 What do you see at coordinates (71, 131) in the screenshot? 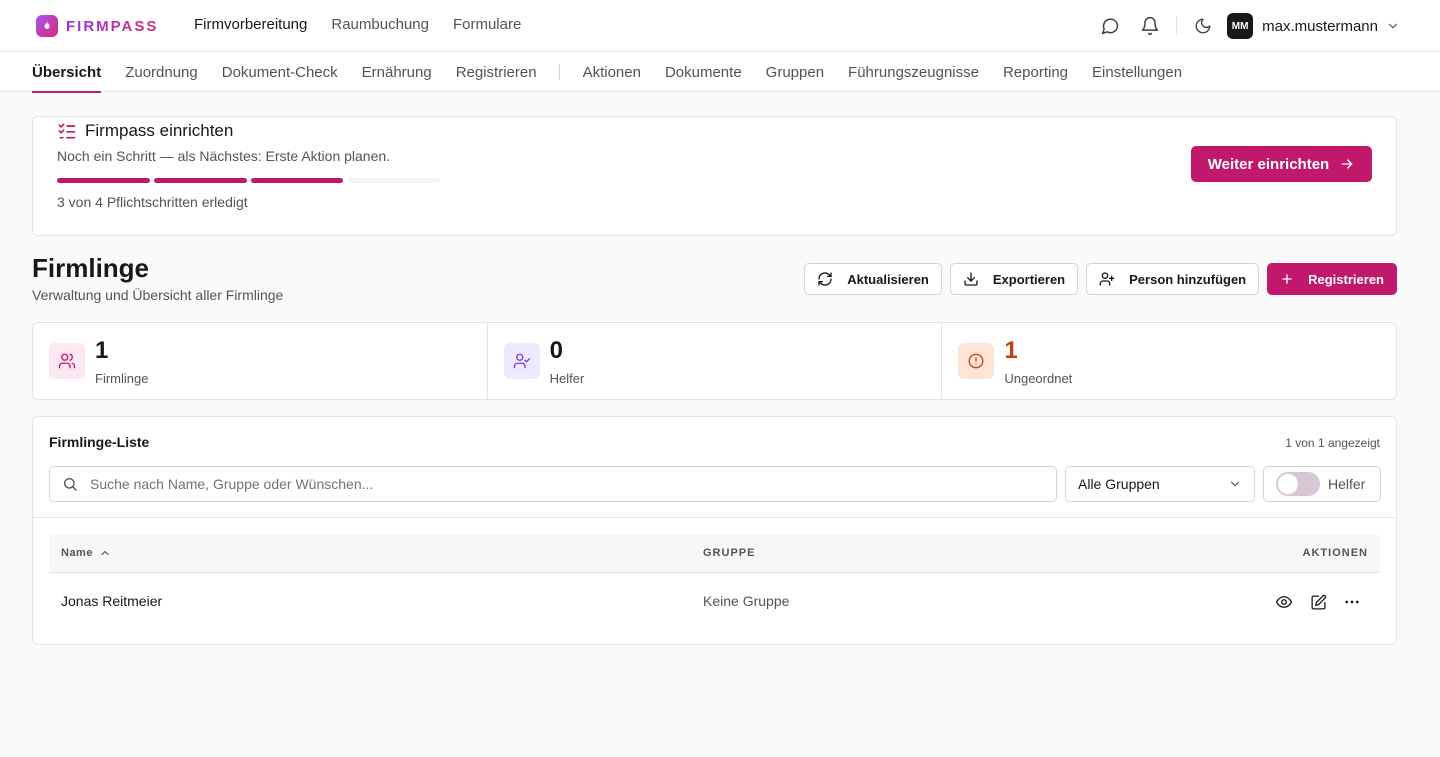
I see `checklist-icon` at bounding box center [71, 131].